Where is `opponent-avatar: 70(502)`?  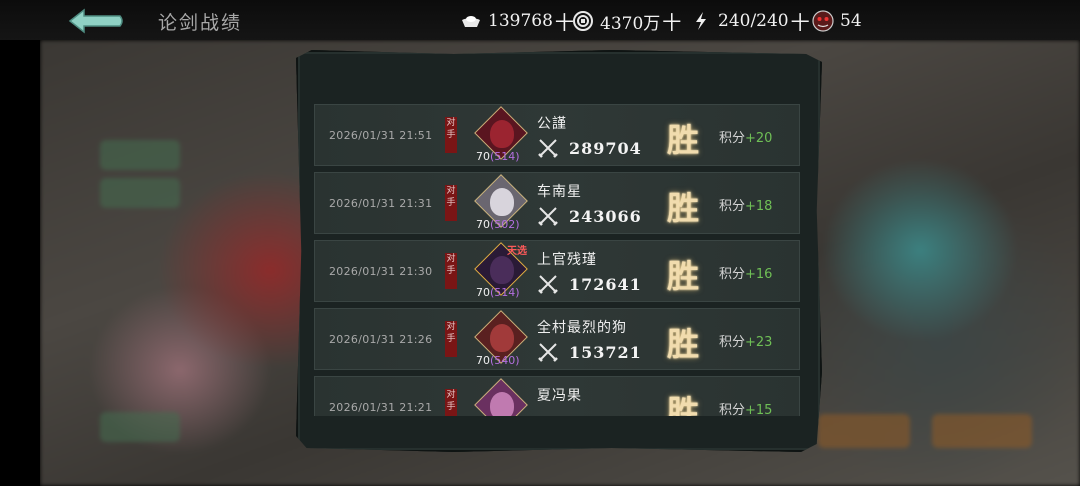 opponent-avatar: 70(502) is located at coordinates (501, 203).